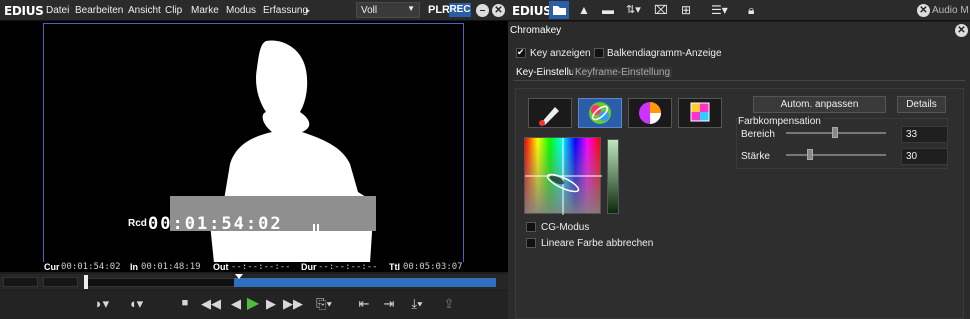 Image resolution: width=970 pixels, height=319 pixels. What do you see at coordinates (633, 9) in the screenshot?
I see `pan-icon: ⇅▾` at bounding box center [633, 9].